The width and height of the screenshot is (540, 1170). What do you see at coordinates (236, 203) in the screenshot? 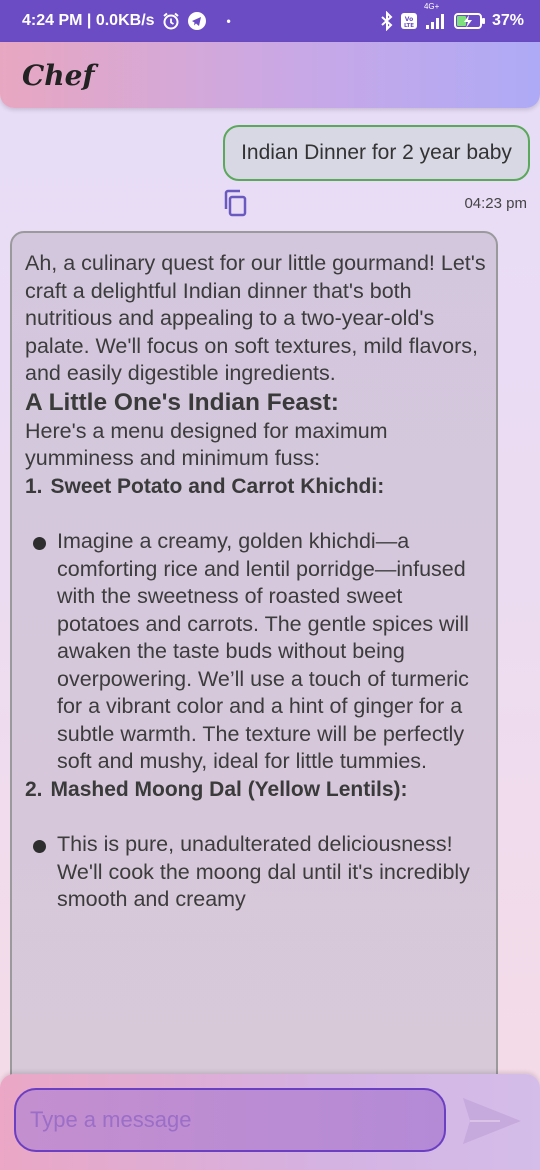
I see `copy-icon` at bounding box center [236, 203].